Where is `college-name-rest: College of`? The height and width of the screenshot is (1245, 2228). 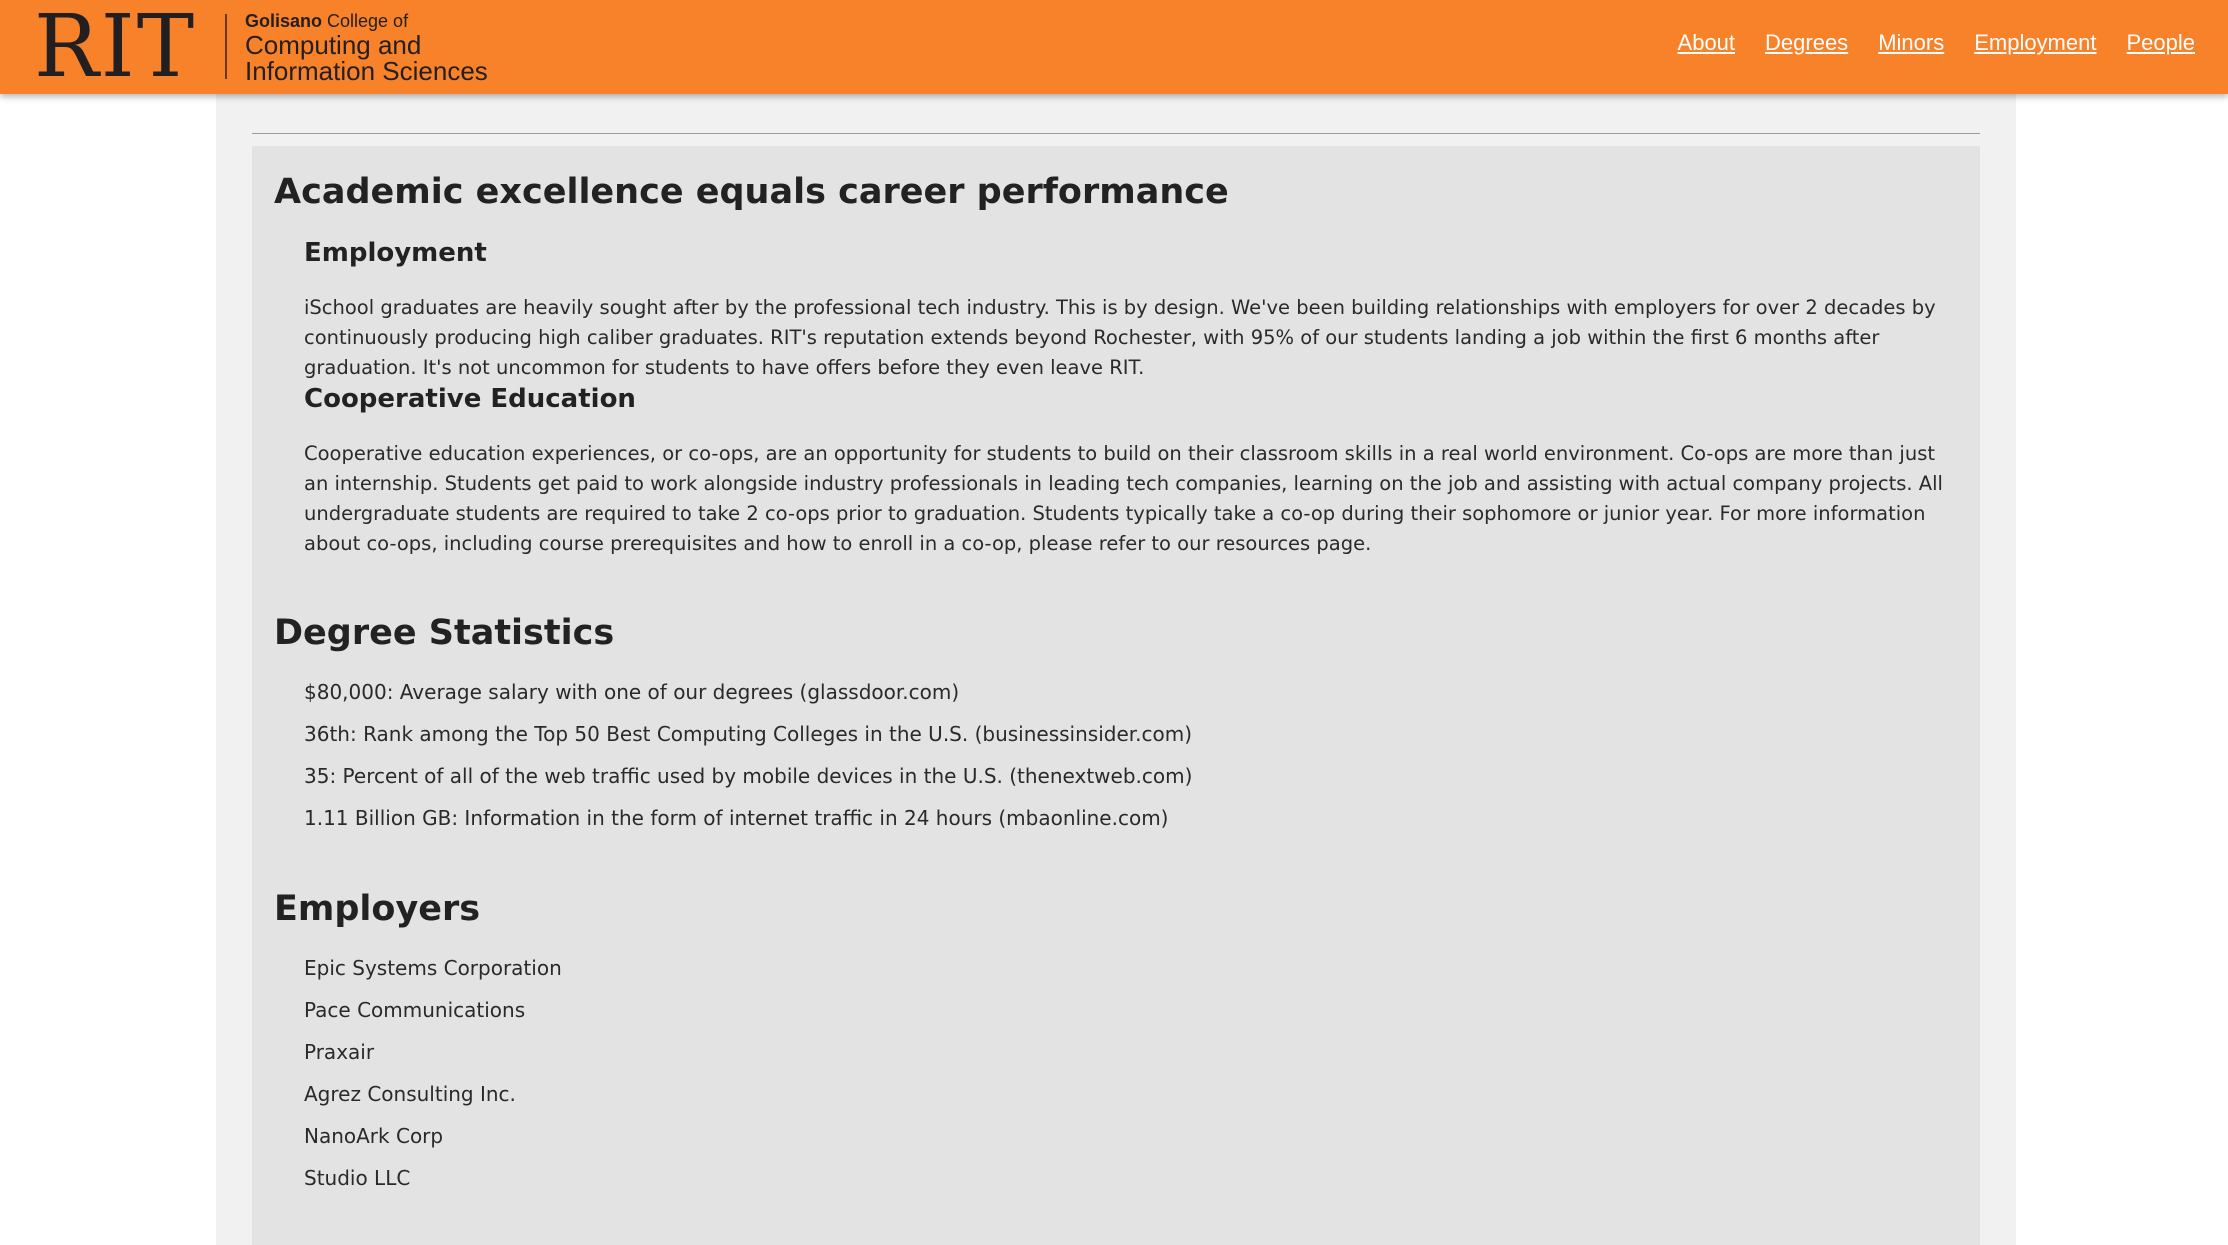
college-name-rest: College of is located at coordinates (365, 21).